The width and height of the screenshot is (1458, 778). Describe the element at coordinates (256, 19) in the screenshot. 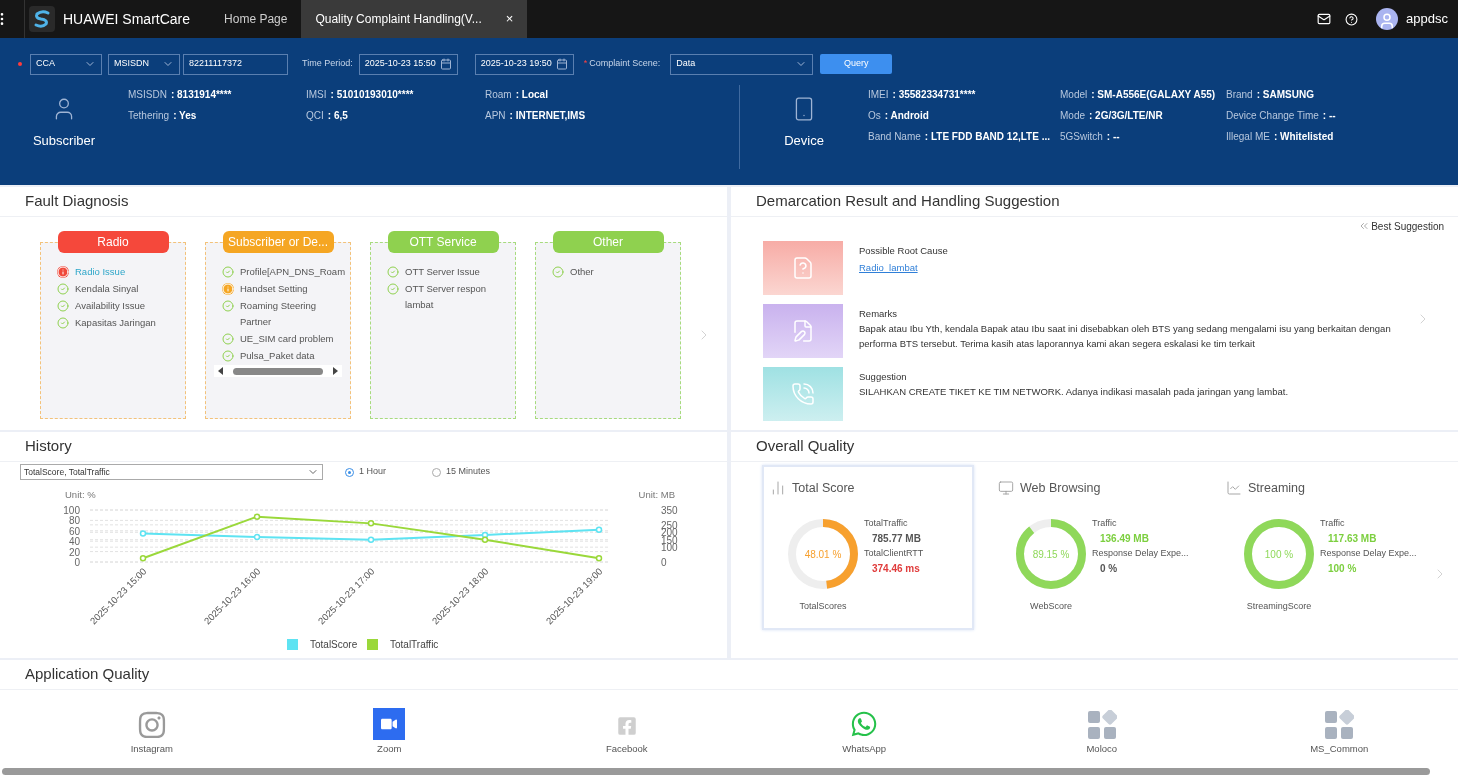

I see `tab-label: Home Page` at that location.